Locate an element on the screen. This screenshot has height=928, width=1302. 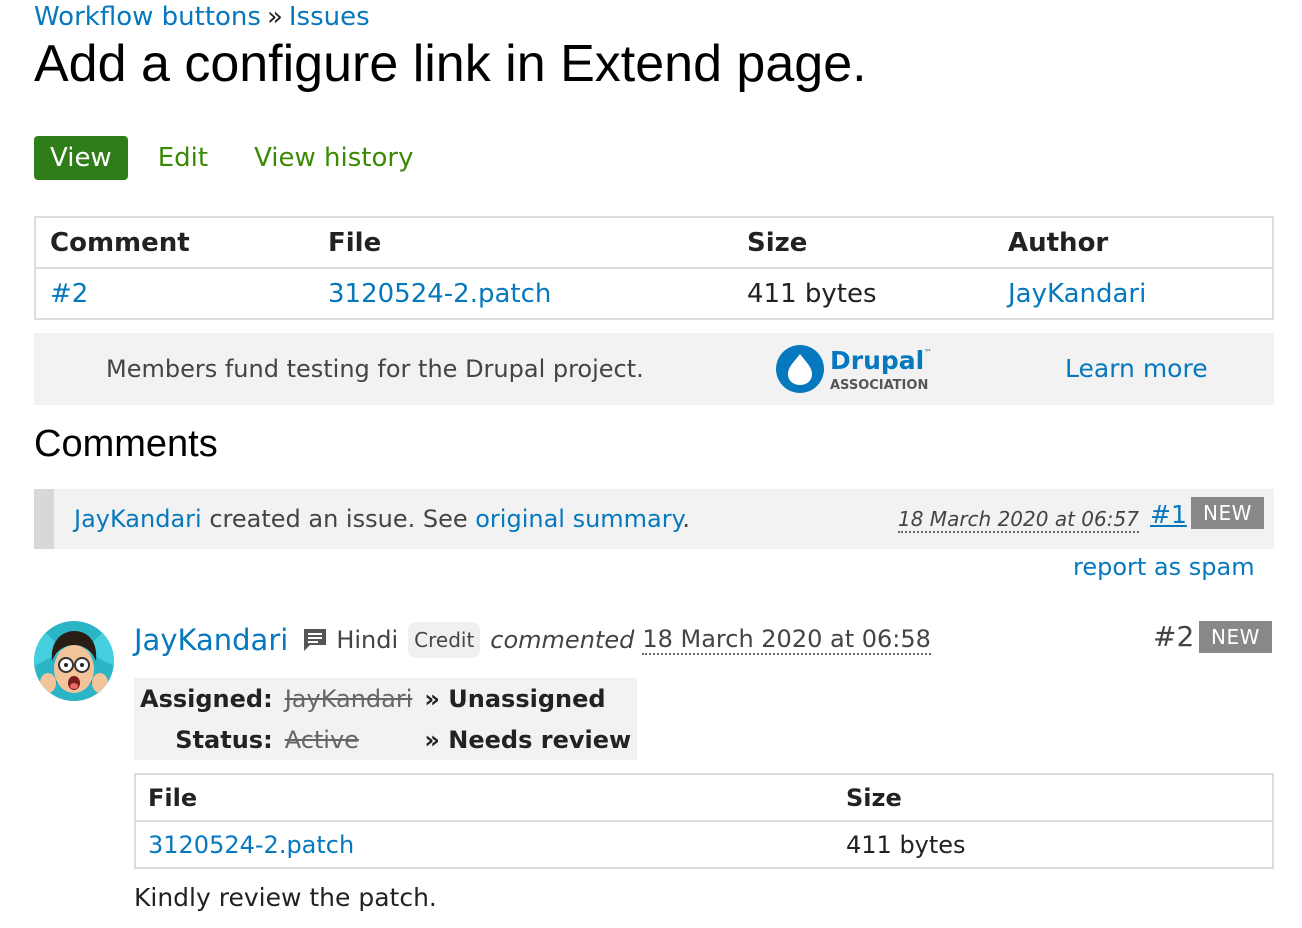
table-header-row: Comment File Size Author is located at coordinates (654, 242).